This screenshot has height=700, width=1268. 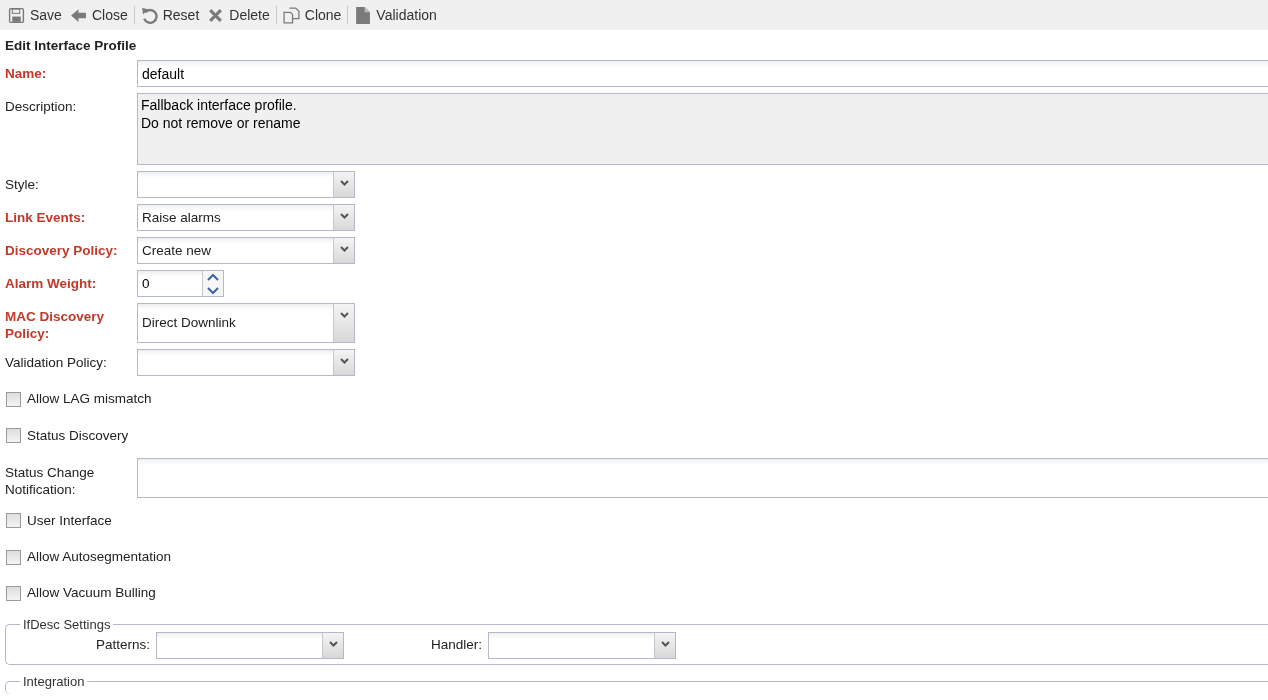 I want to click on dropdown-field: Raise alarms, so click(x=246, y=218).